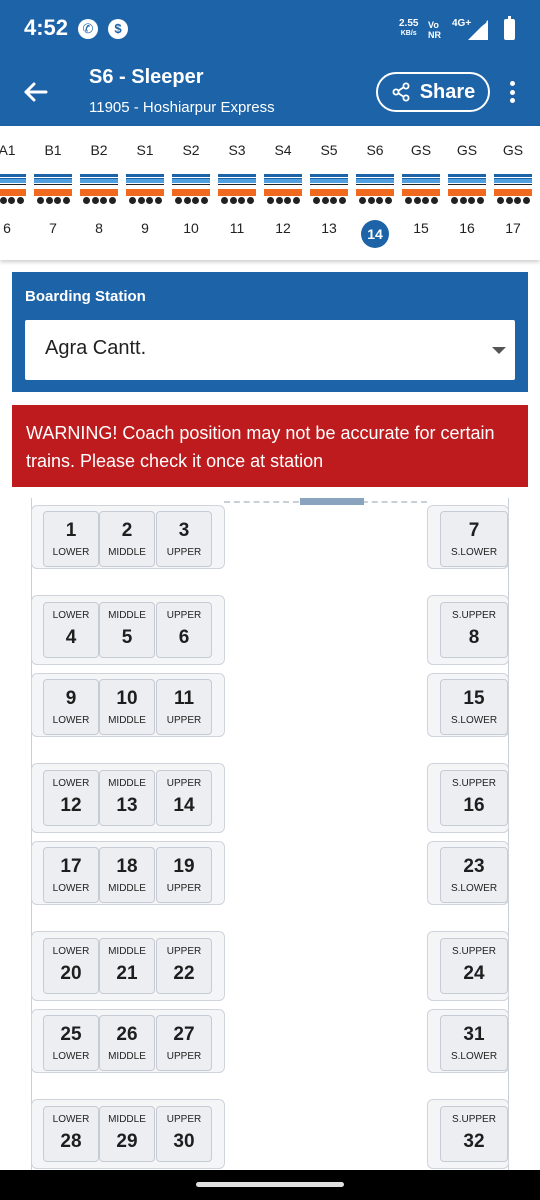 This screenshot has width=540, height=1200. What do you see at coordinates (474, 798) in the screenshot?
I see `side-berth-seat: 16 S.UPPER` at bounding box center [474, 798].